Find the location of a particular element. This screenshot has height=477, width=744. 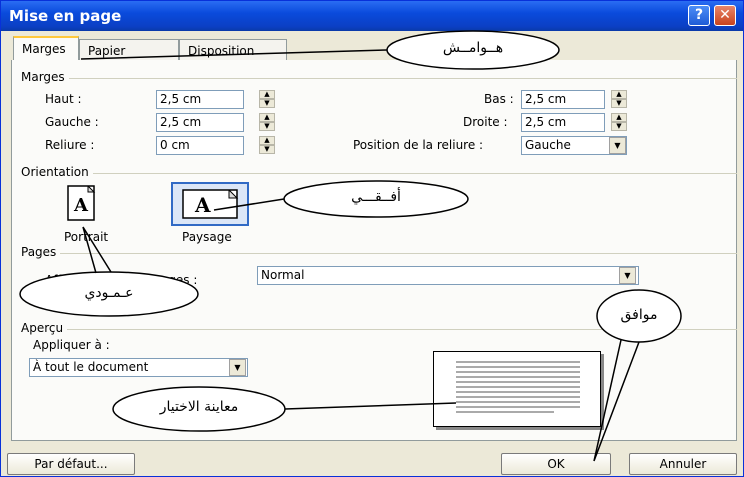

haut-label: Haut : is located at coordinates (63, 99).